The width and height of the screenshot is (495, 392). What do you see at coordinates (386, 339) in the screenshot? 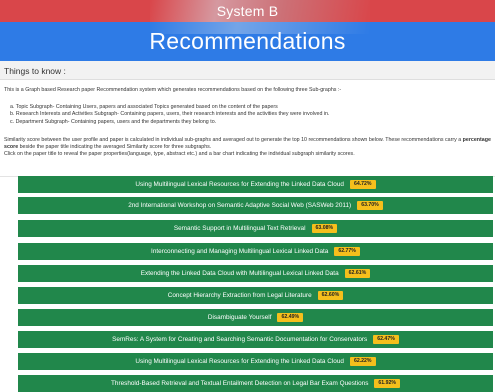
I see `score-badge: 62.47%` at bounding box center [386, 339].